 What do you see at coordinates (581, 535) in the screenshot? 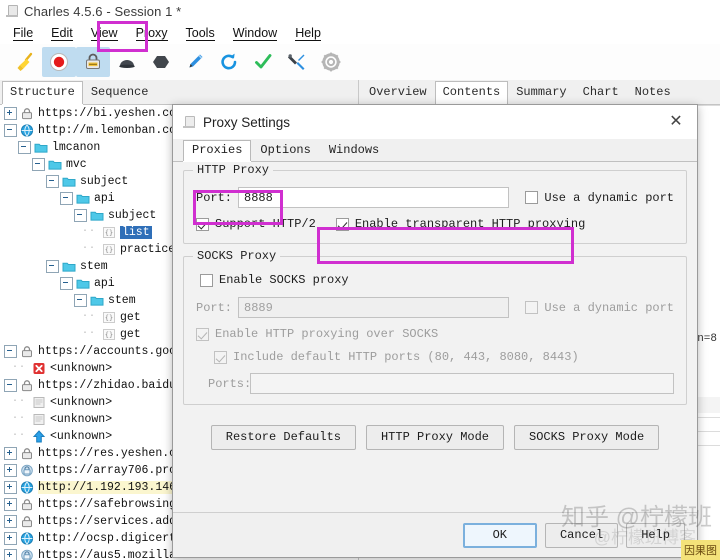
I see `cancel-button: Cancel` at bounding box center [581, 535].